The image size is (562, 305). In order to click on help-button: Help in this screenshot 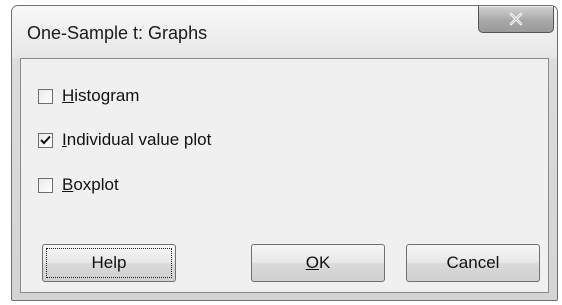, I will do `click(109, 263)`.